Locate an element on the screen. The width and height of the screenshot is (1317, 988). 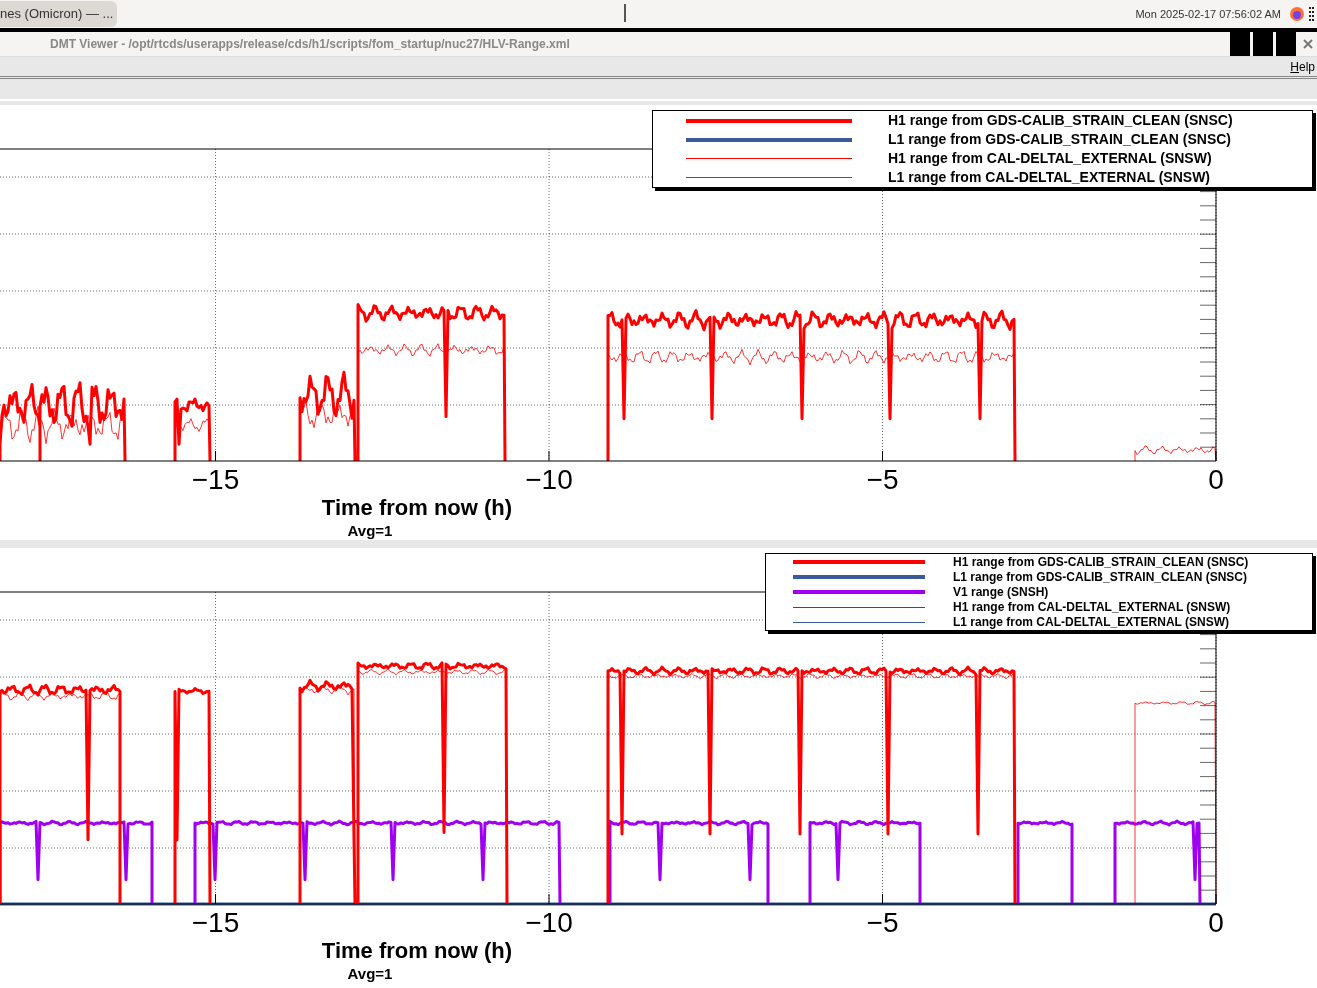
grip-icon is located at coordinates (1312, 14).